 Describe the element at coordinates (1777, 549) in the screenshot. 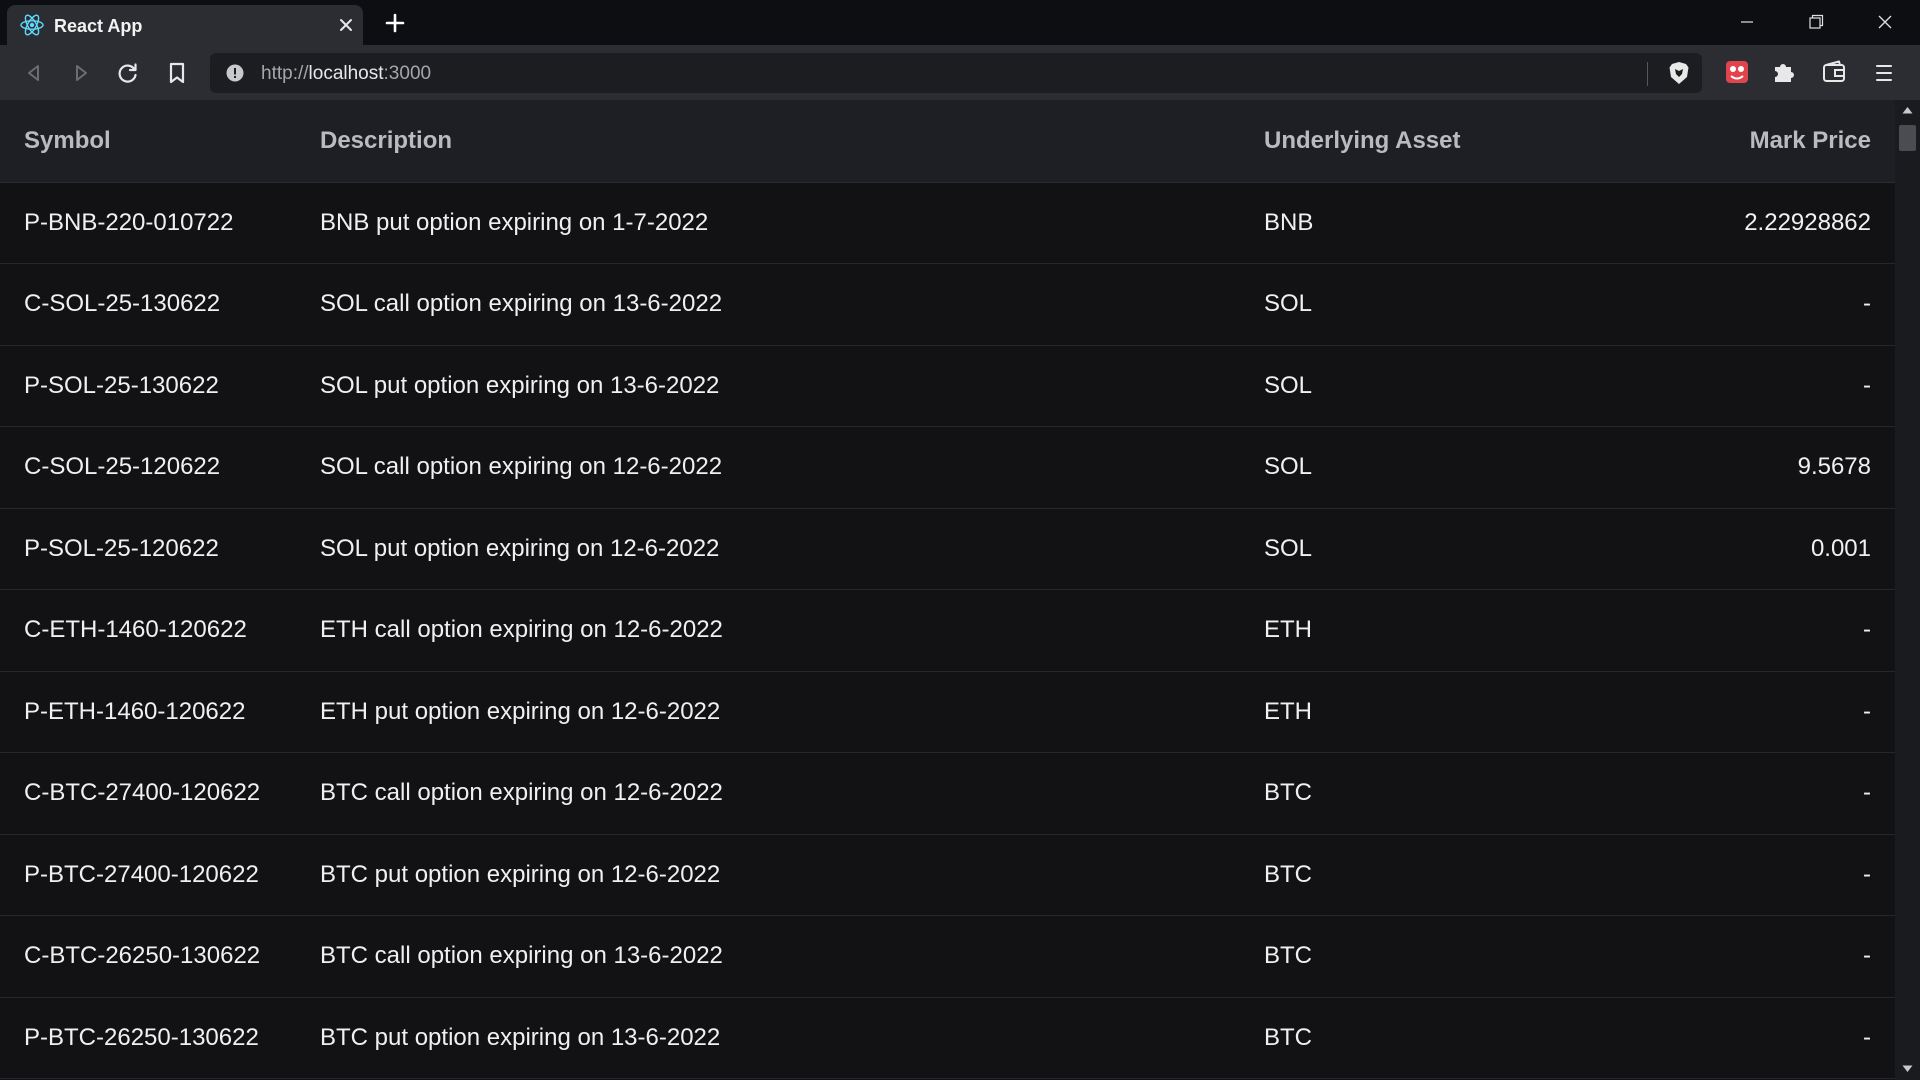

I see `cell-mark-price: 0.001` at that location.